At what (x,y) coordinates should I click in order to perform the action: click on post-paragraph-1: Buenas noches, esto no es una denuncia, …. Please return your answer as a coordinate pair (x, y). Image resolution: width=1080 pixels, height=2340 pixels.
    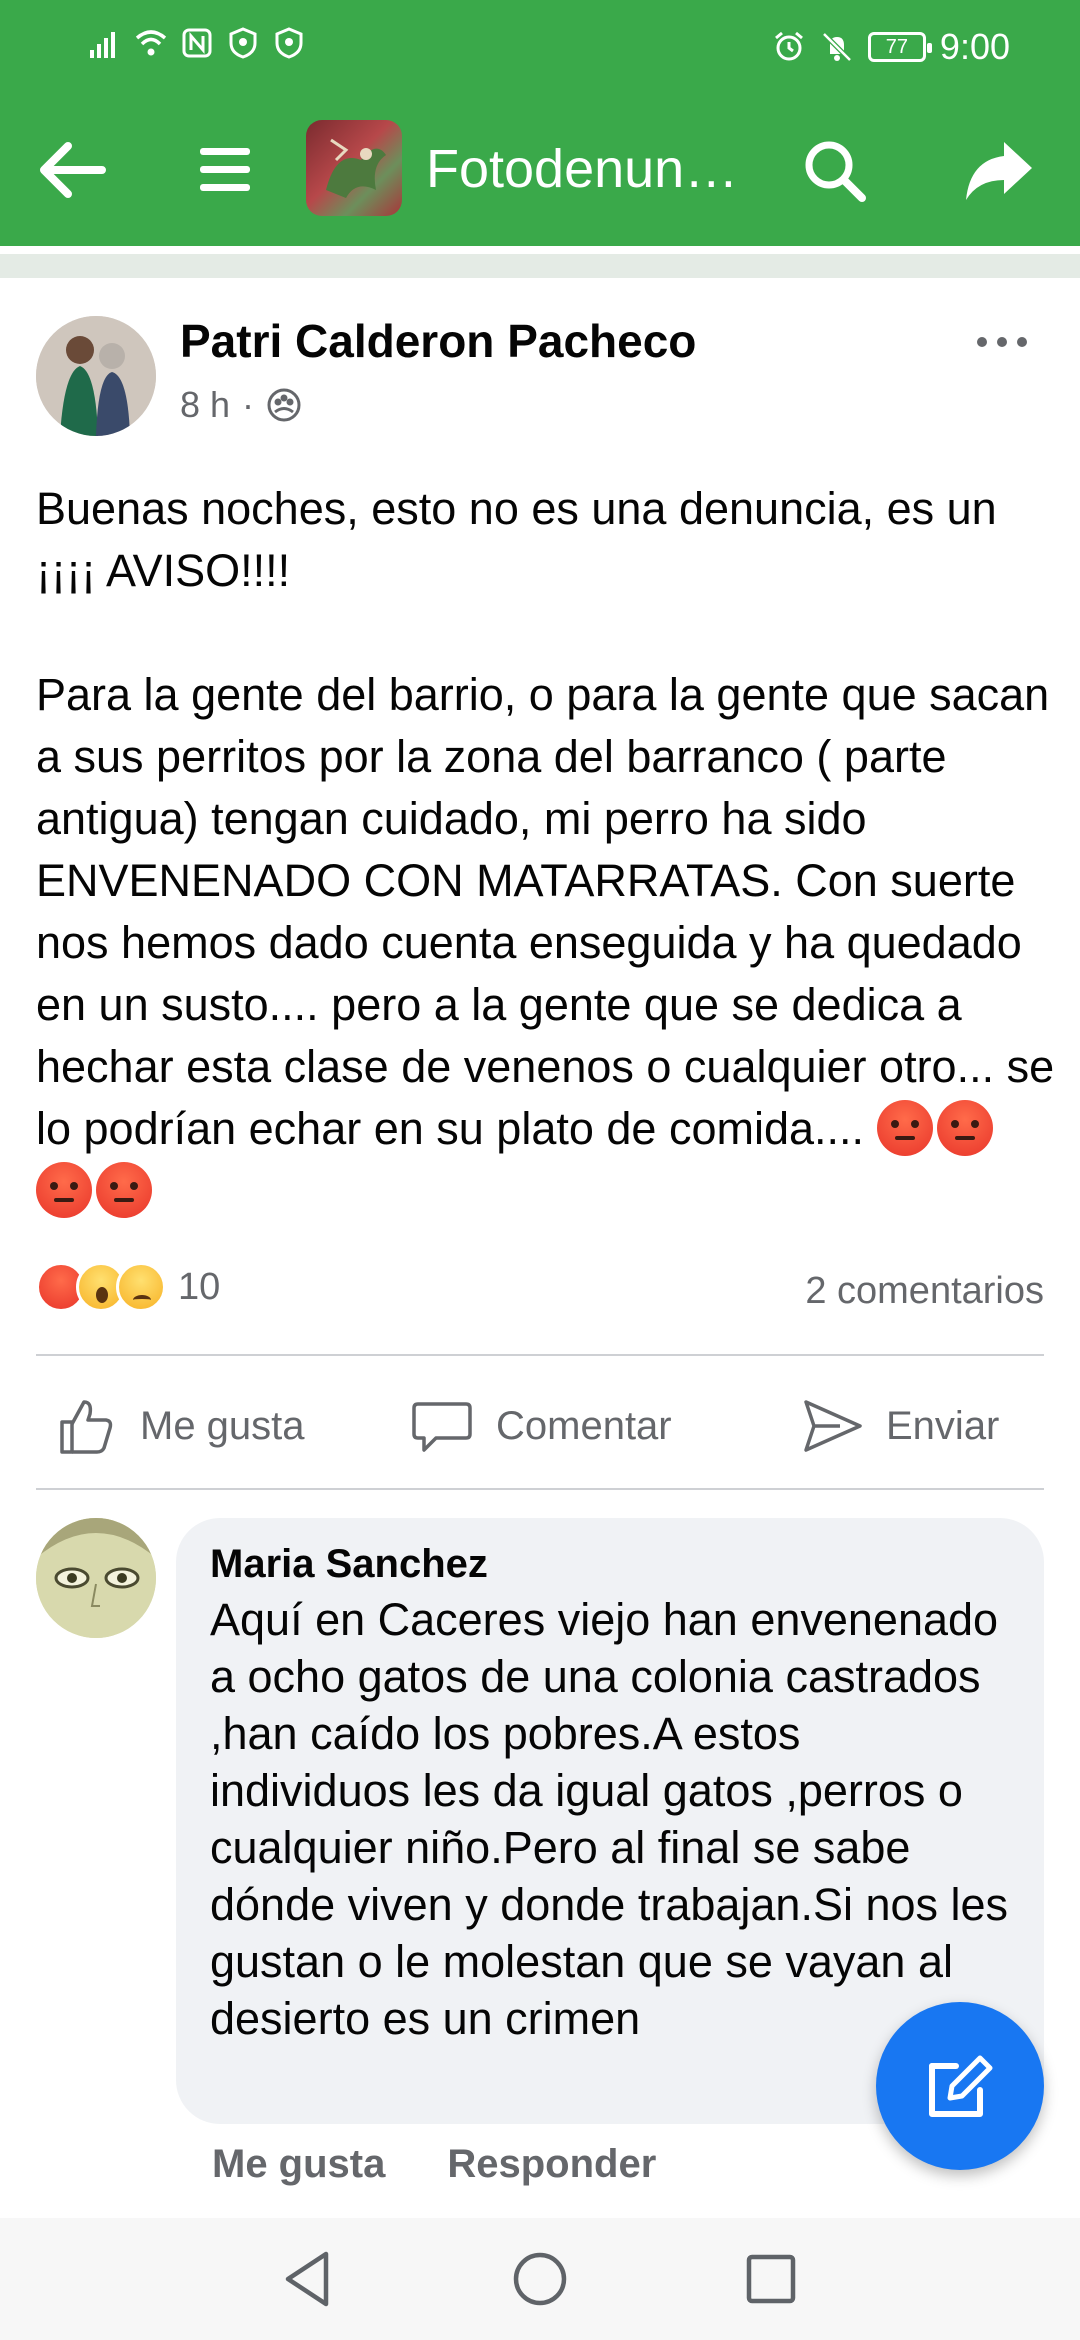
    Looking at the image, I should click on (516, 539).